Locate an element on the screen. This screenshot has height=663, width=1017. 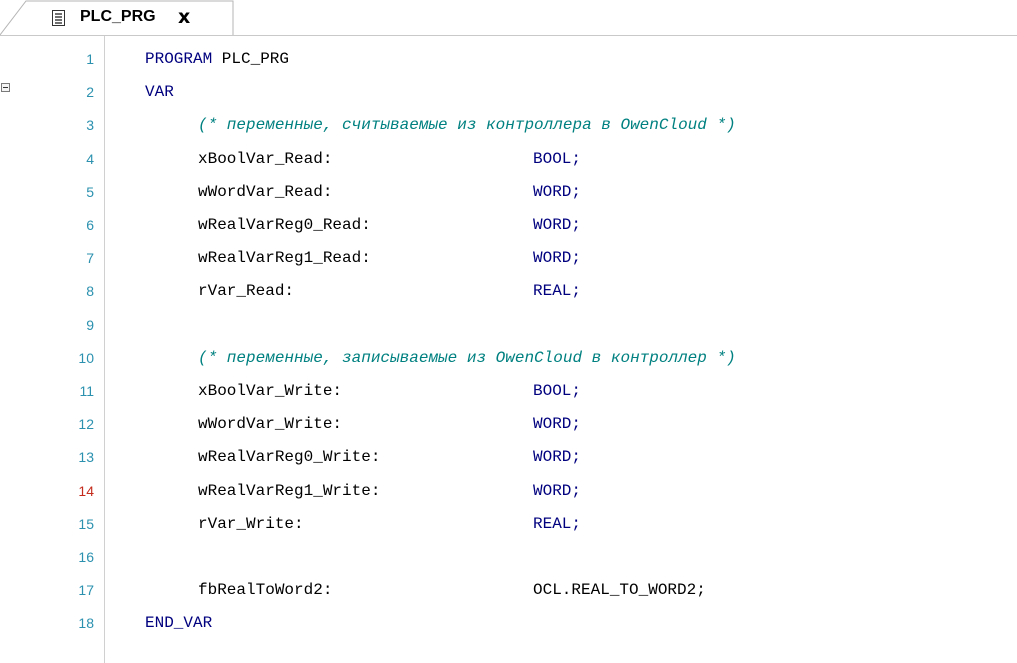
variable-type: OCL.REAL_TO_WORD2; is located at coordinates (619, 590).